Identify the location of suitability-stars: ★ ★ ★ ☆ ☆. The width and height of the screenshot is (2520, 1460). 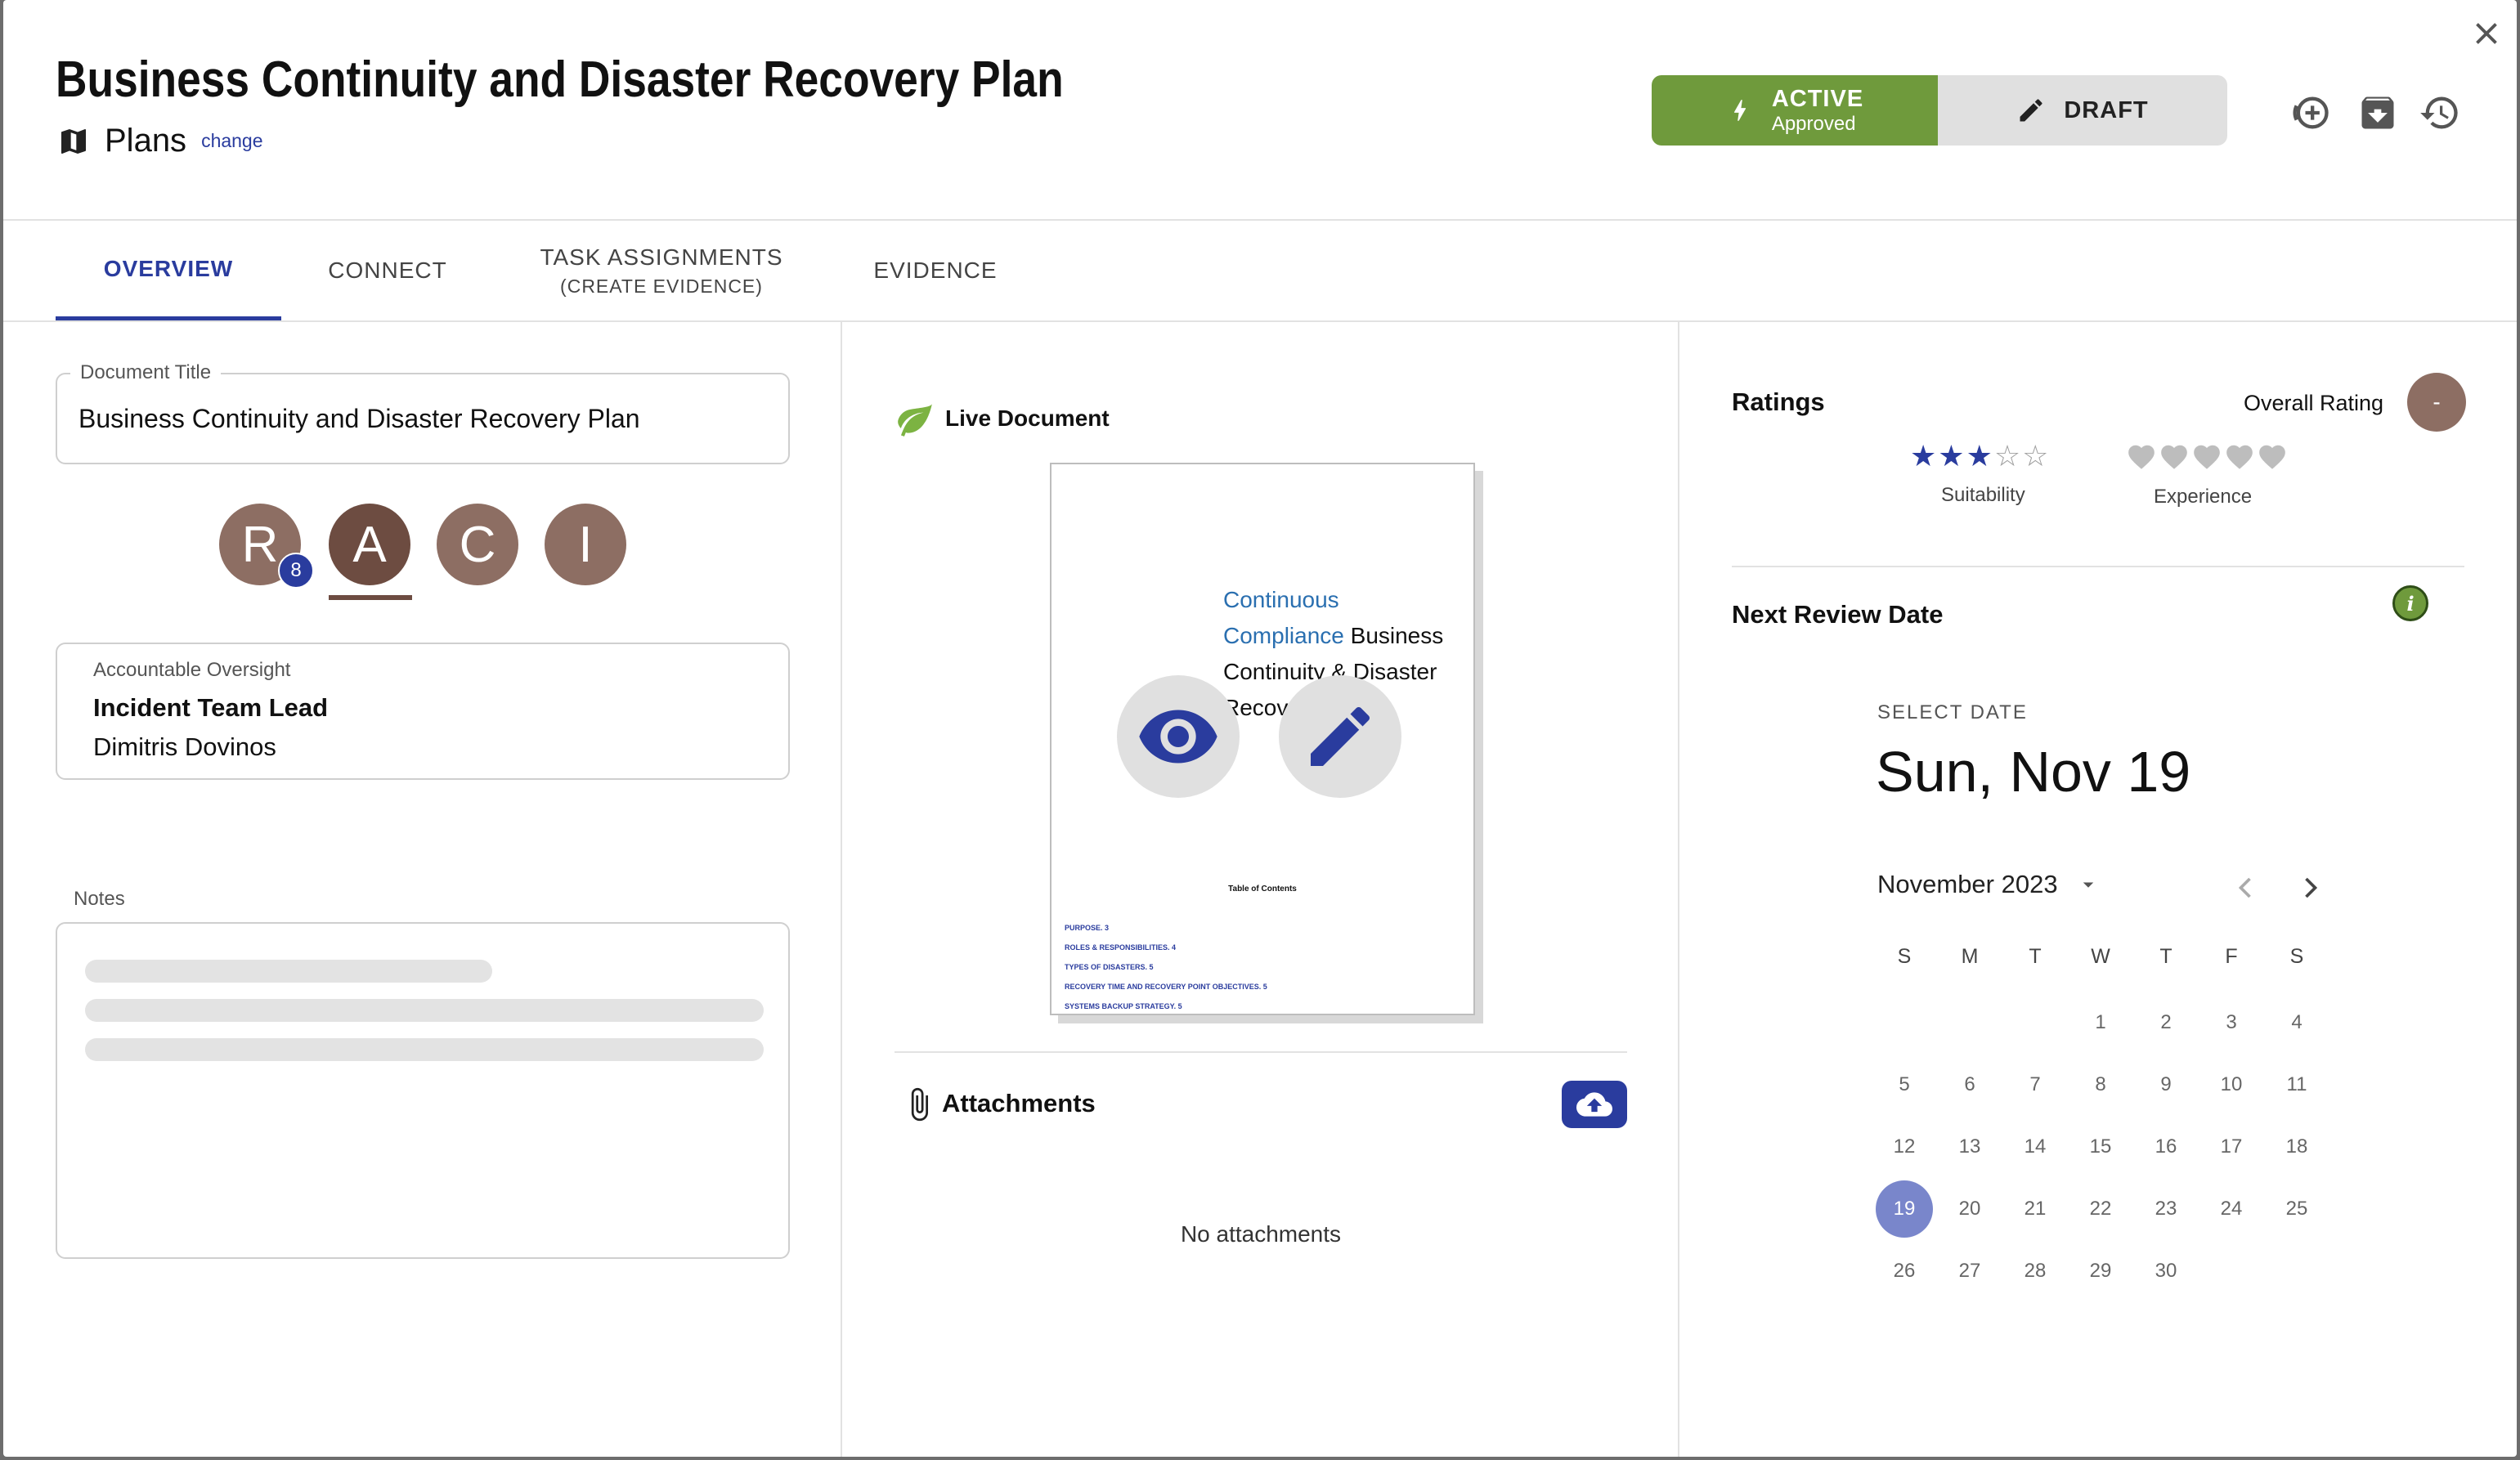
(1979, 456).